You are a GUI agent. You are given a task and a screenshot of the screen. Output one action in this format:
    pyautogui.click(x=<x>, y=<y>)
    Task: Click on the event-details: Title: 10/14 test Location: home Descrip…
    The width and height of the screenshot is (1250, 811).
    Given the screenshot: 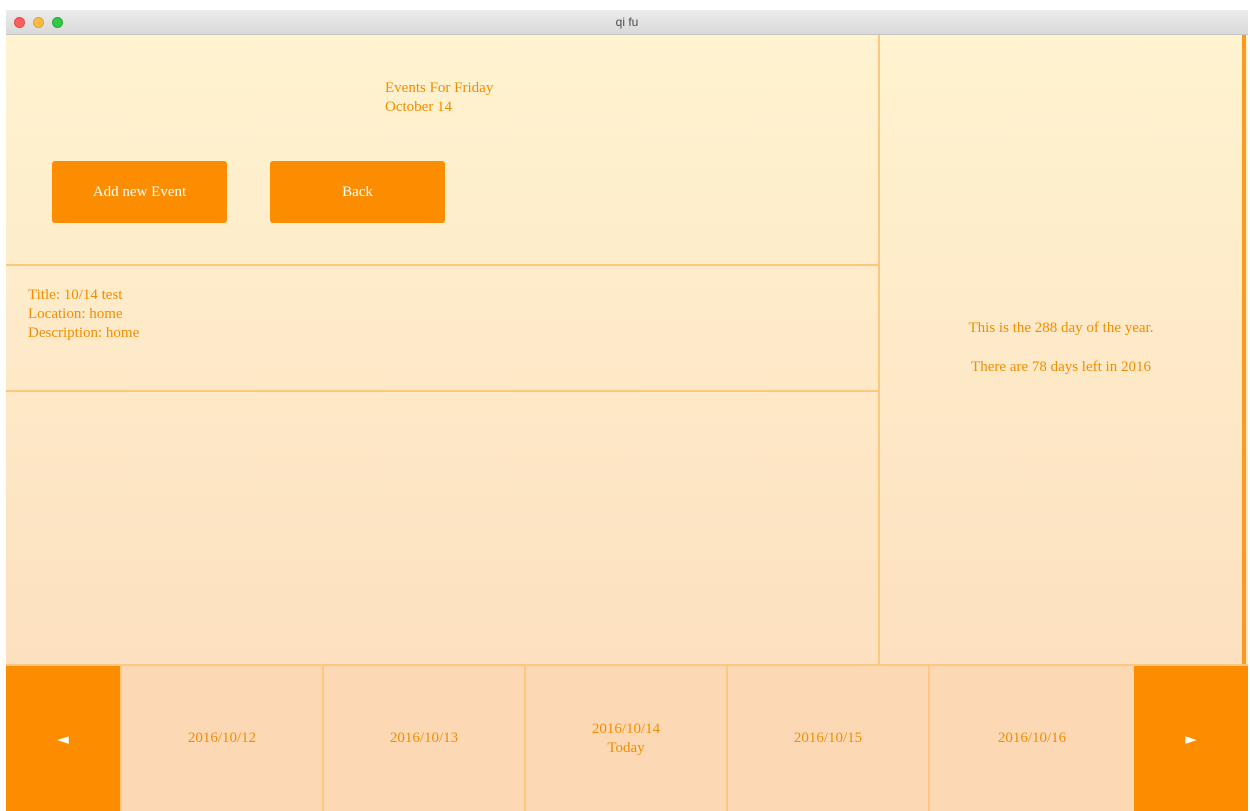 What is the action you would take?
    pyautogui.click(x=83, y=314)
    